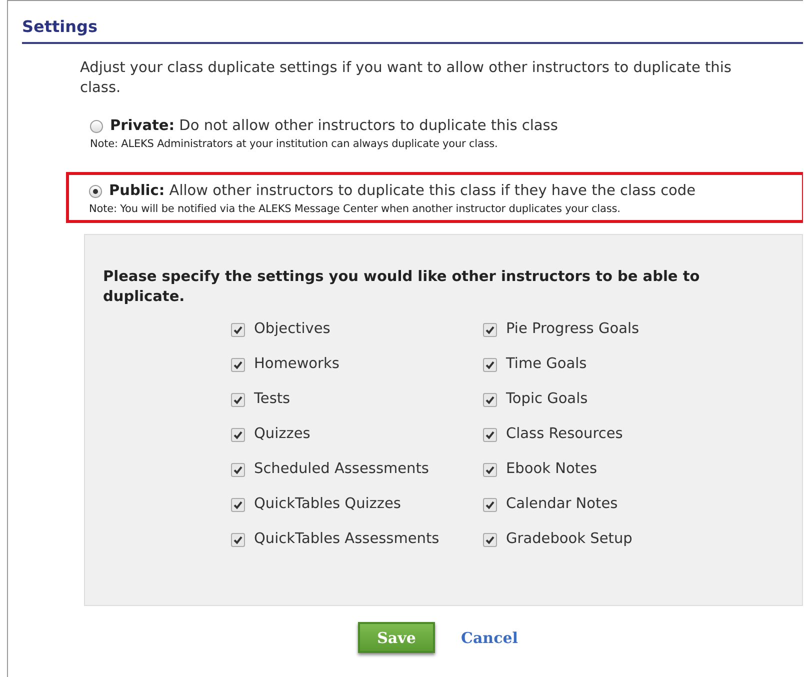  Describe the element at coordinates (341, 469) in the screenshot. I see `checkbox-label: Scheduled Assessments` at that location.